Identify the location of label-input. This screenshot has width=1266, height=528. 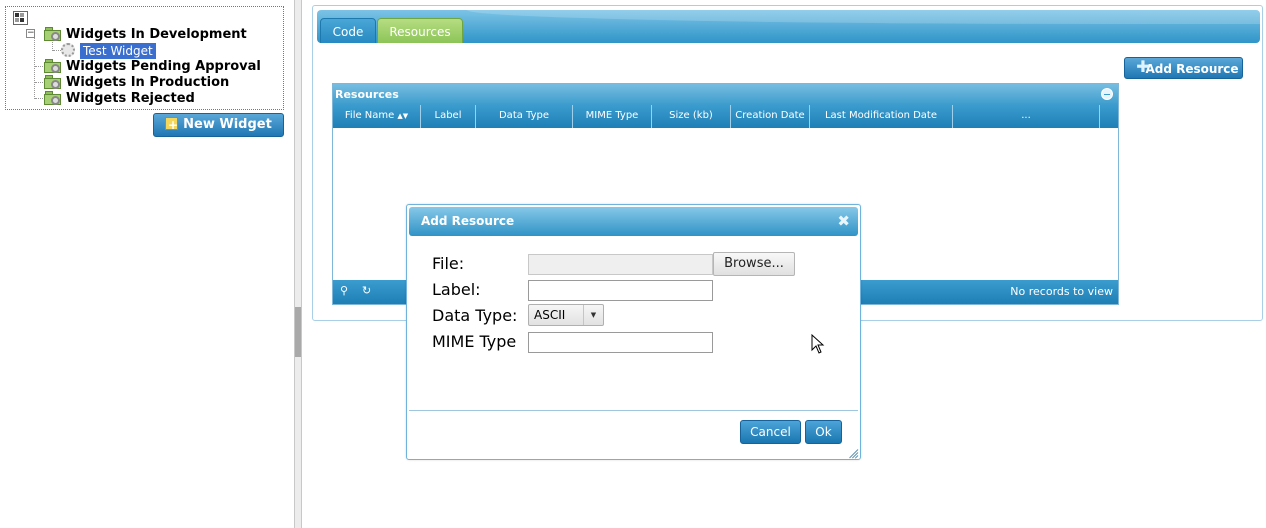
(620, 290).